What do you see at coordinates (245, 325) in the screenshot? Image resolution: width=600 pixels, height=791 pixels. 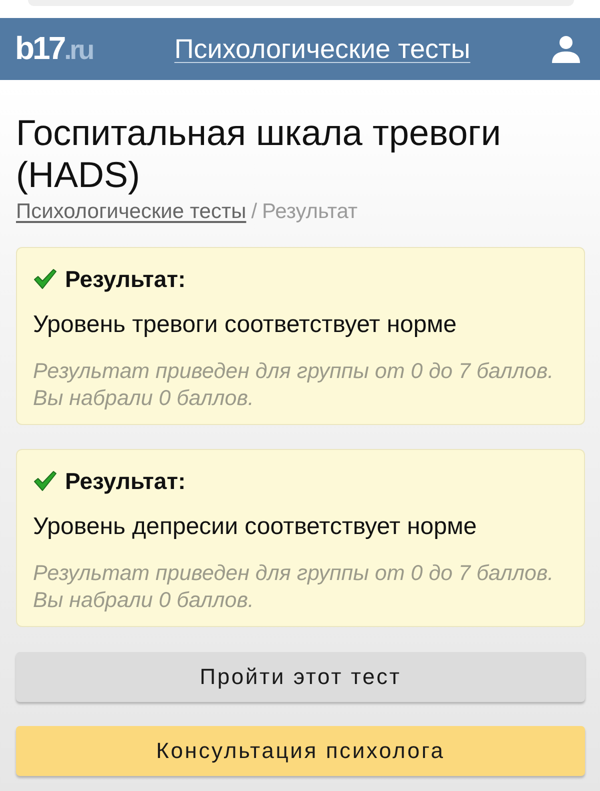 I see `result-verdict: Уровень тревоги соответствует норме` at bounding box center [245, 325].